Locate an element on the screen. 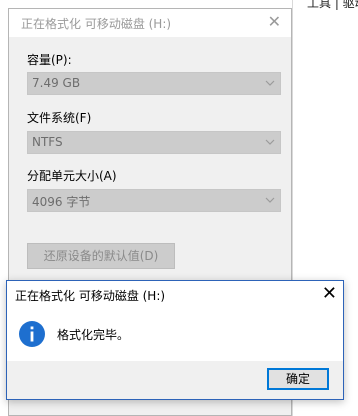 This screenshot has height=416, width=358. allocation-select: 4096 字节 is located at coordinates (154, 200).